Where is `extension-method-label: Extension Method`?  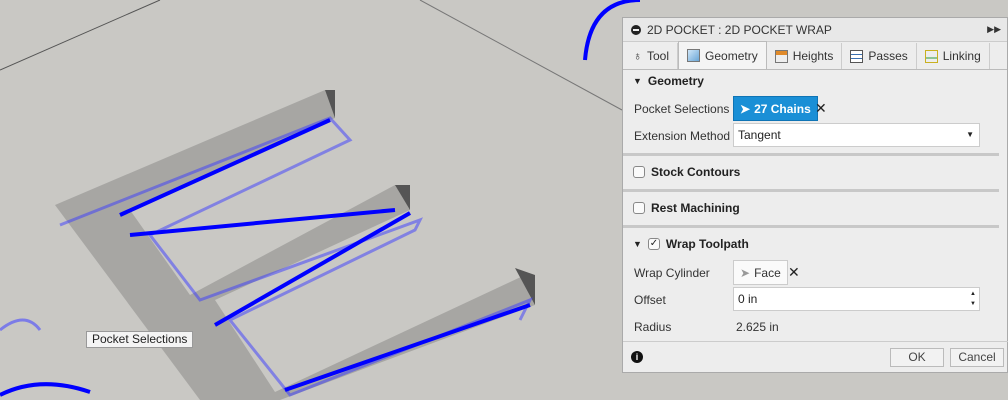 extension-method-label: Extension Method is located at coordinates (682, 136).